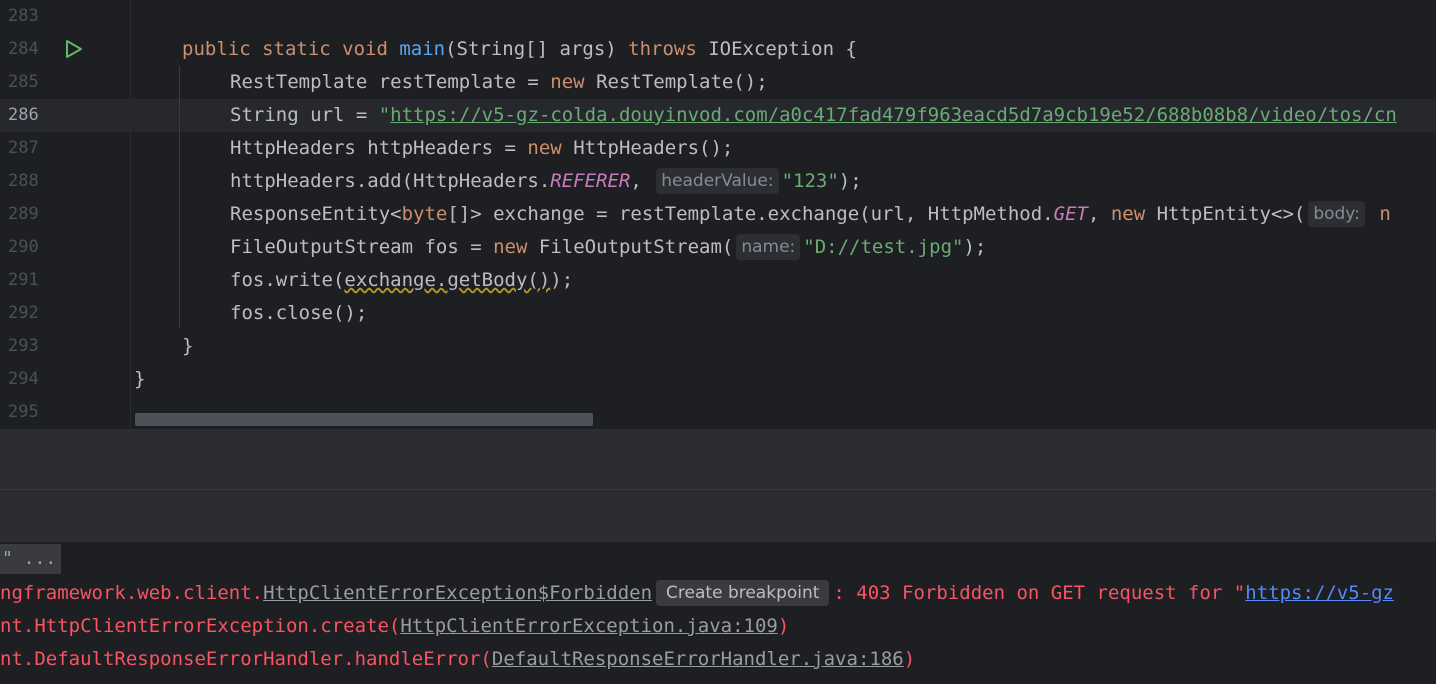  Describe the element at coordinates (23, 412) in the screenshot. I see `line-number: 295` at that location.